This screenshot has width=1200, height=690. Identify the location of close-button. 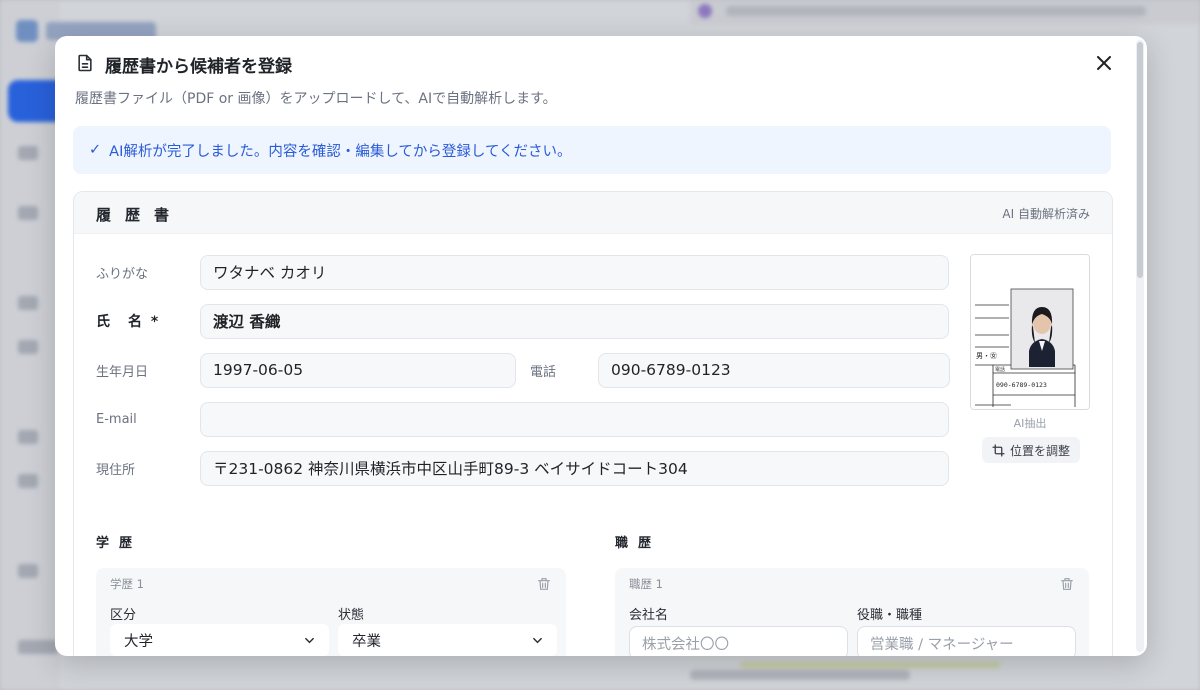
(1104, 63).